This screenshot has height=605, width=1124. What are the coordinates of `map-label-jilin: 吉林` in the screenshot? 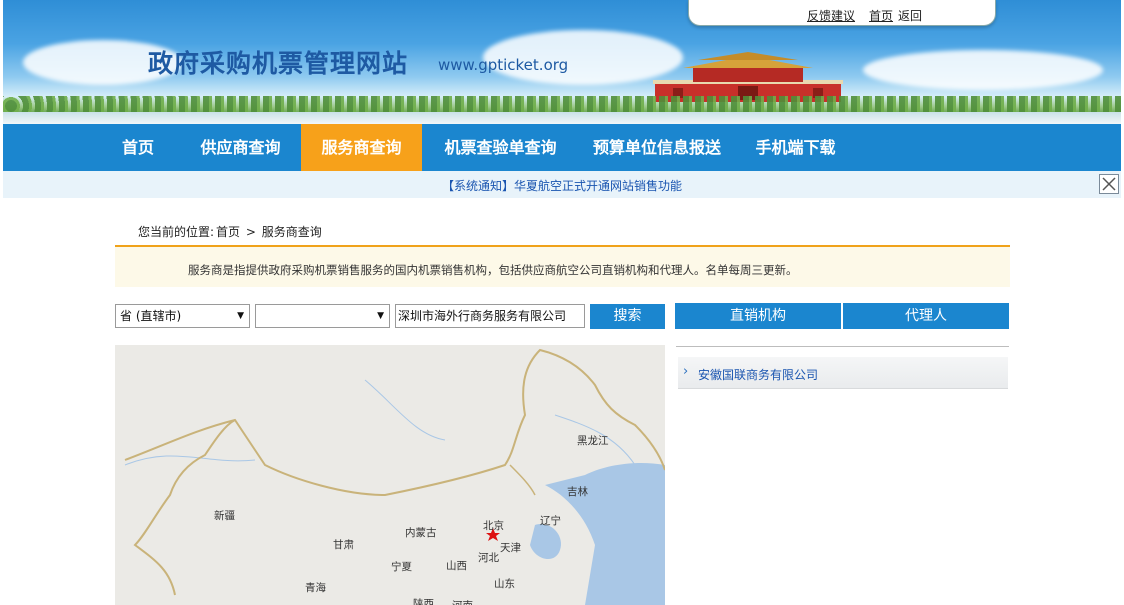 It's located at (577, 492).